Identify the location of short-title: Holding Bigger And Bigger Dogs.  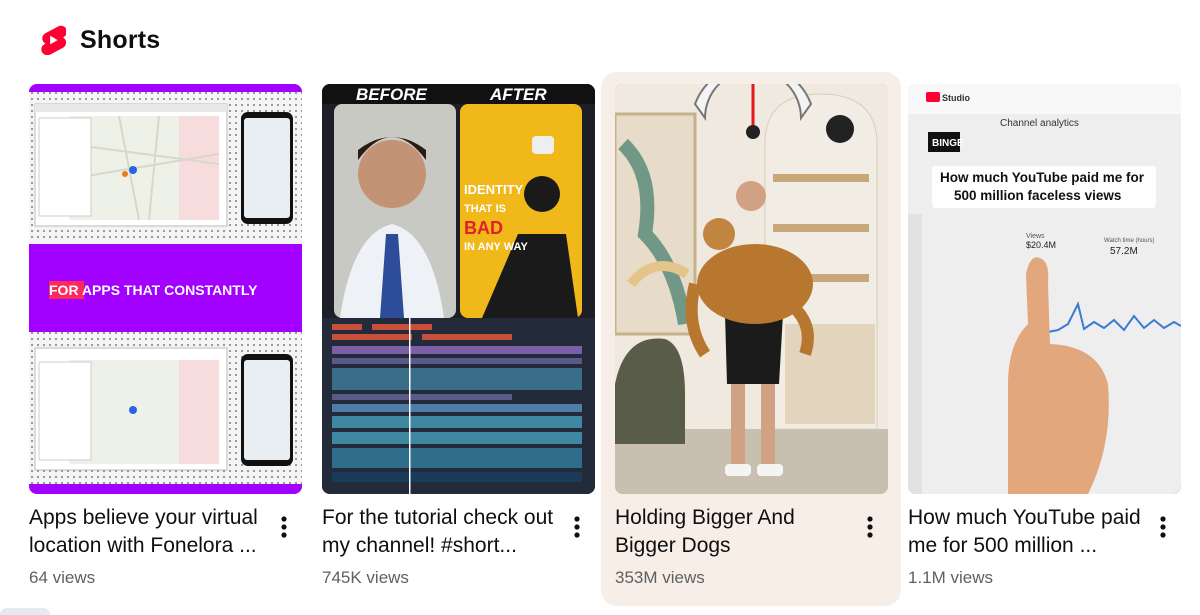
(733, 532).